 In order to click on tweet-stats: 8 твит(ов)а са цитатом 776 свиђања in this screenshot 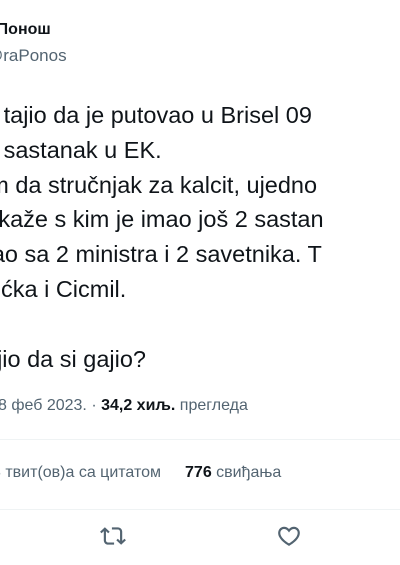, I will do `click(140, 473)`.